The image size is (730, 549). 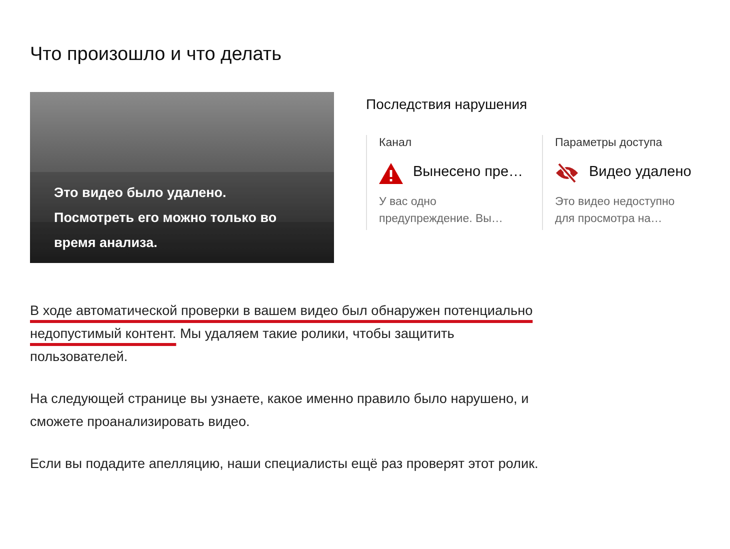 What do you see at coordinates (280, 410) in the screenshot?
I see `body-paragraph: На следующей странице вы узнаете, какое именно правило было нарушено, и сможете проанализировать видео.` at bounding box center [280, 410].